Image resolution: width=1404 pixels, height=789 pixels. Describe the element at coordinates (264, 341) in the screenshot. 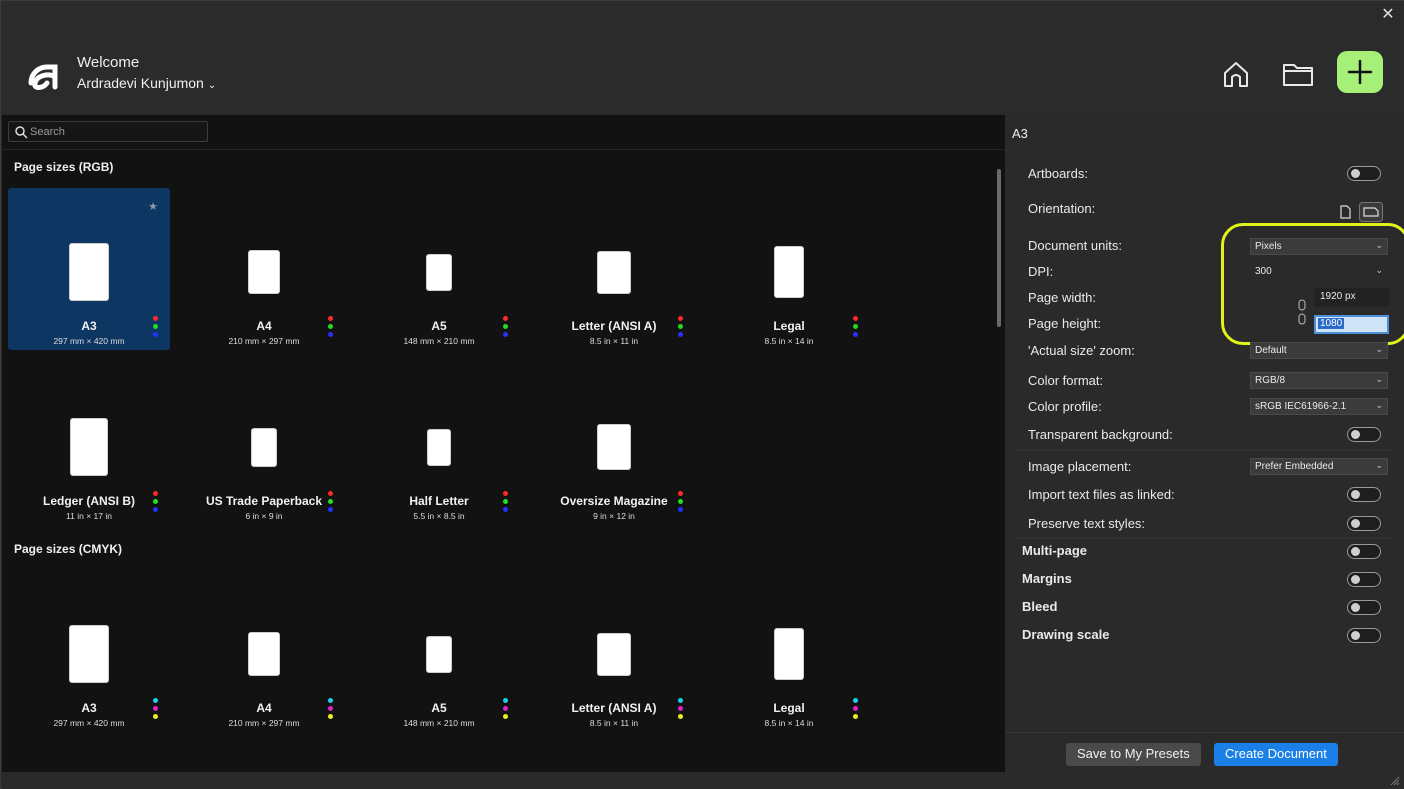

I see `preset-dimensions: 210 mm × 297 mm` at that location.